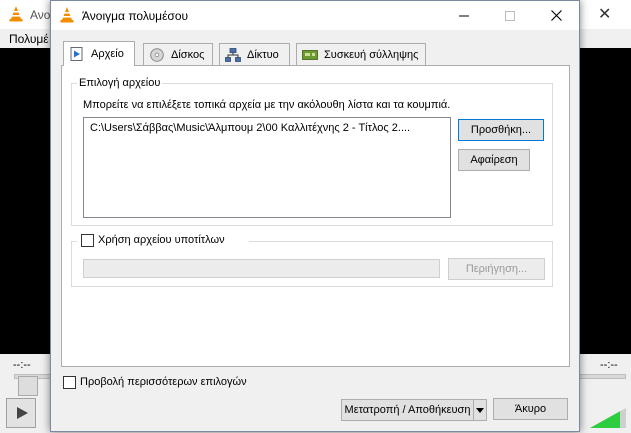  Describe the element at coordinates (464, 15) in the screenshot. I see `minimize-icon` at that location.